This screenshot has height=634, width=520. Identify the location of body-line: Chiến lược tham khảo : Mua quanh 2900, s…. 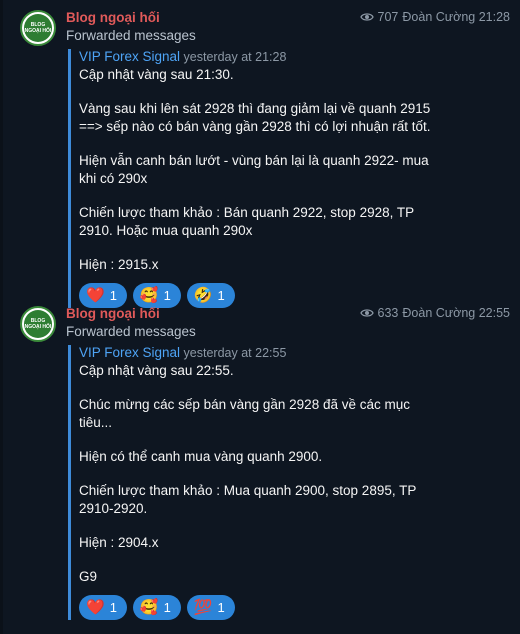
(248, 490).